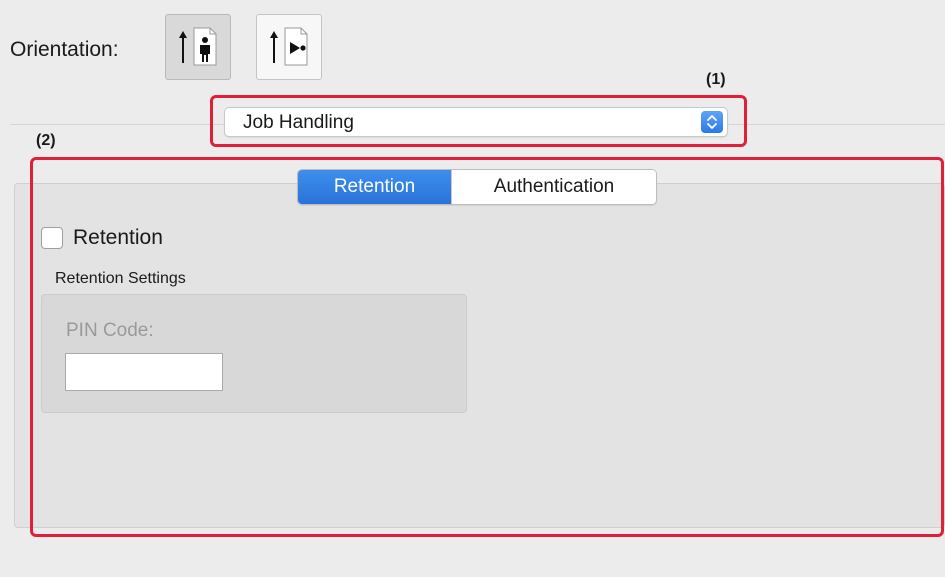 The width and height of the screenshot is (945, 577). What do you see at coordinates (374, 187) in the screenshot?
I see `tab-retention: Retention` at bounding box center [374, 187].